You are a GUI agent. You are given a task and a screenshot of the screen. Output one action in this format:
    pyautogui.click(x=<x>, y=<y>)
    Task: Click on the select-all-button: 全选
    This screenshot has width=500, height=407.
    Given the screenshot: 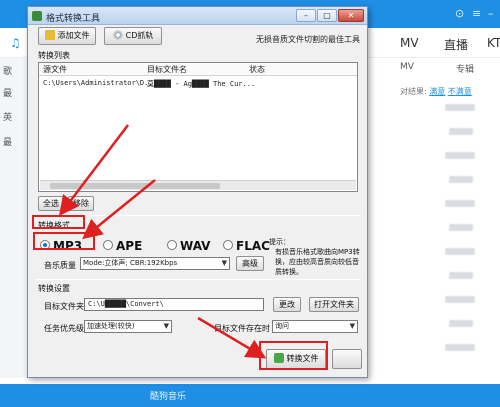 What is the action you would take?
    pyautogui.click(x=51, y=203)
    